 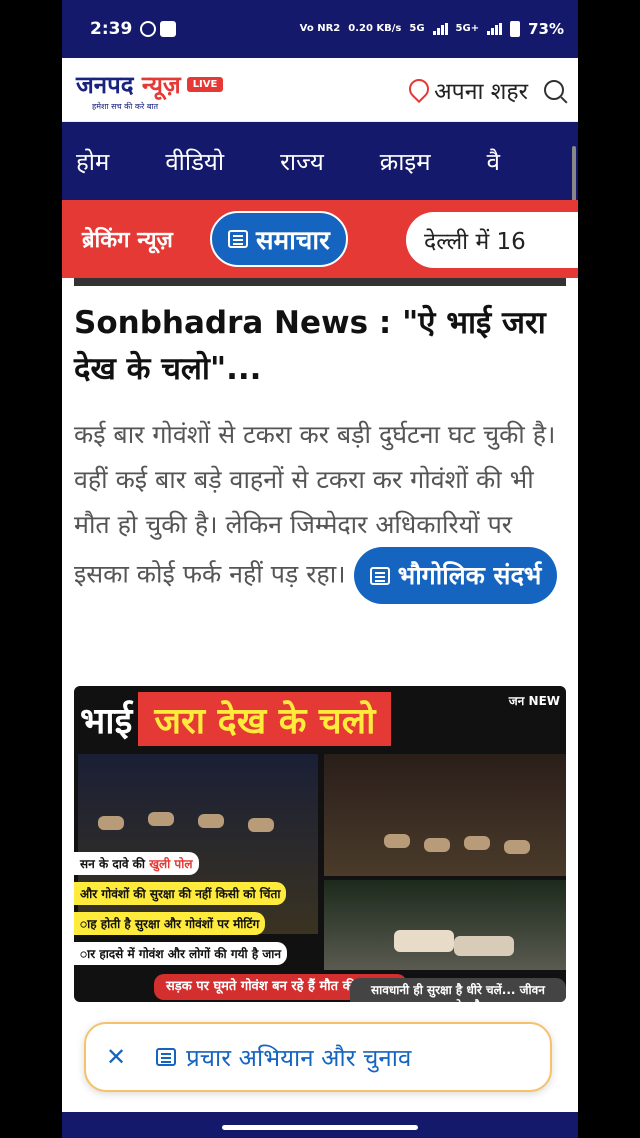 What do you see at coordinates (405, 161) in the screenshot?
I see `nav-item-crime: क्राइम` at bounding box center [405, 161].